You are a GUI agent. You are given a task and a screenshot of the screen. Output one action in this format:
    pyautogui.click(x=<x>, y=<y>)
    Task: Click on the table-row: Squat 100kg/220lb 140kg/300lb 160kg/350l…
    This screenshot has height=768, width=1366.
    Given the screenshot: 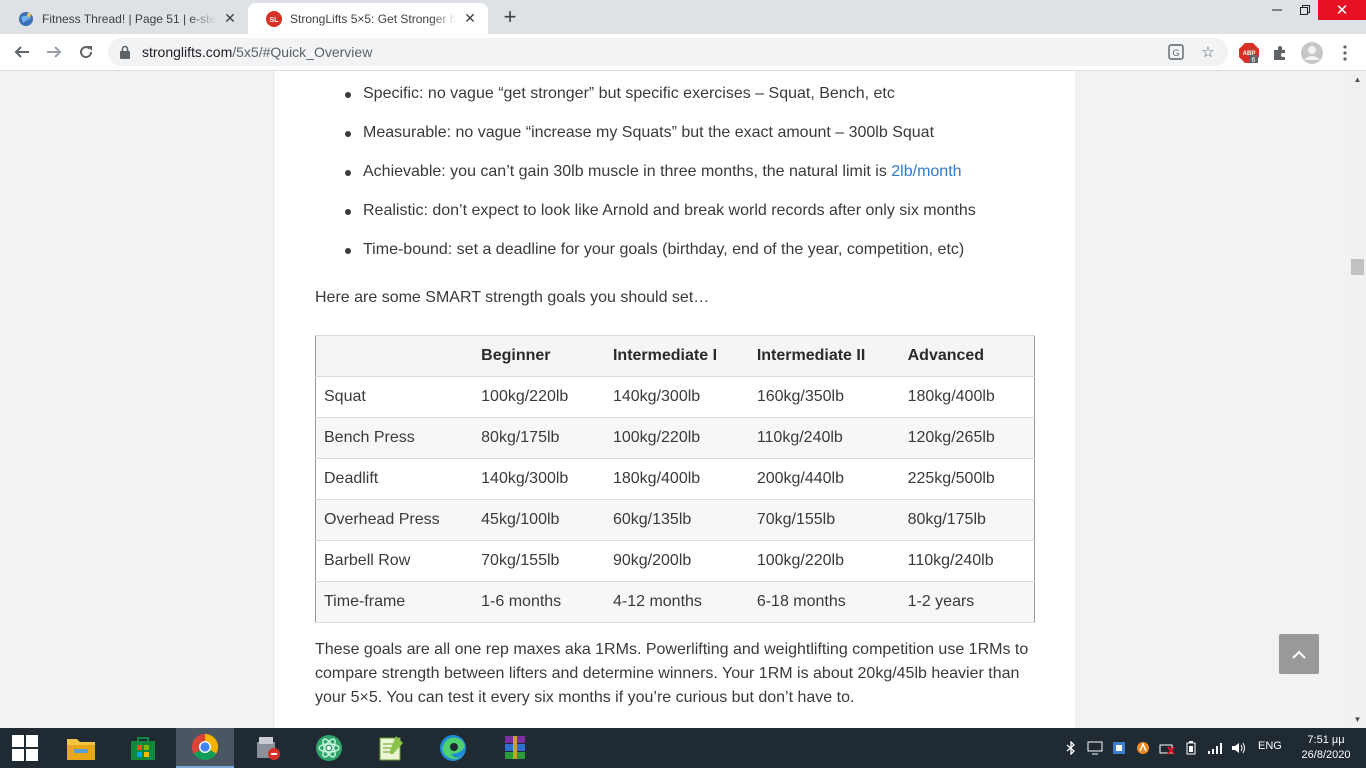 What is the action you would take?
    pyautogui.click(x=675, y=397)
    